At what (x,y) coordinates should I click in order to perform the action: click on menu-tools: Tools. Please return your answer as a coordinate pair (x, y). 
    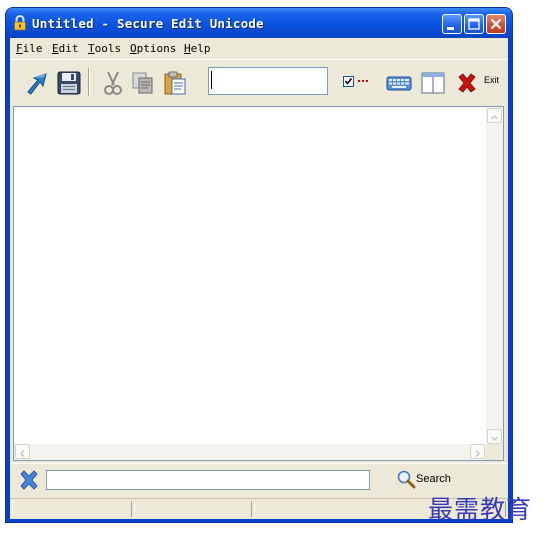
    Looking at the image, I should click on (104, 48).